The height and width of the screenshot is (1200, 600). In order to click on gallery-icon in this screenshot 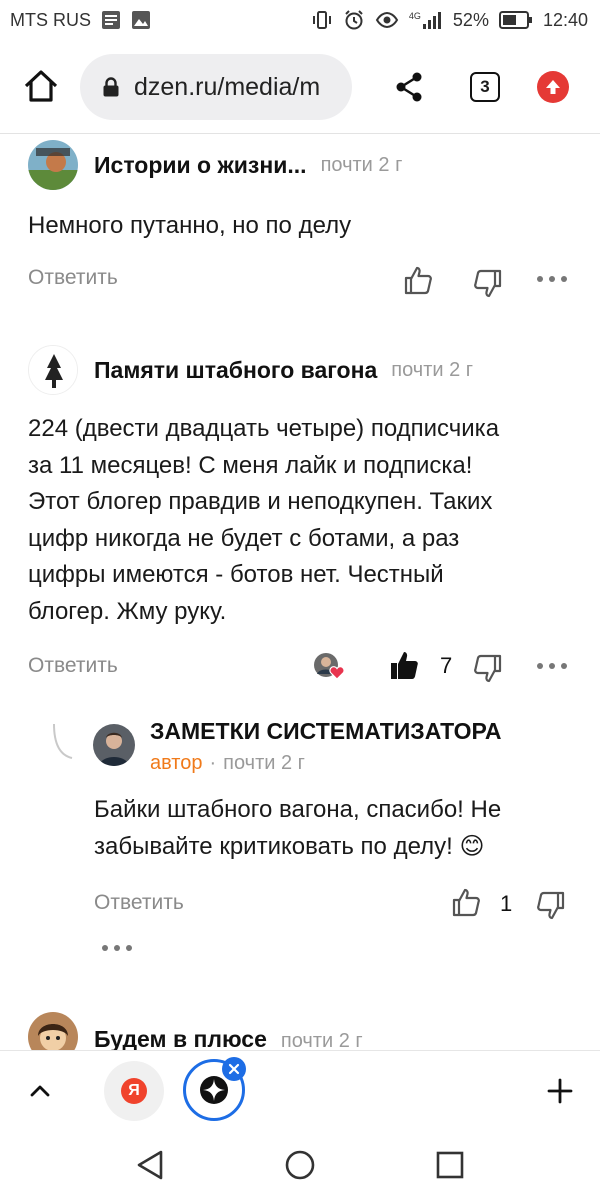, I will do `click(141, 20)`.